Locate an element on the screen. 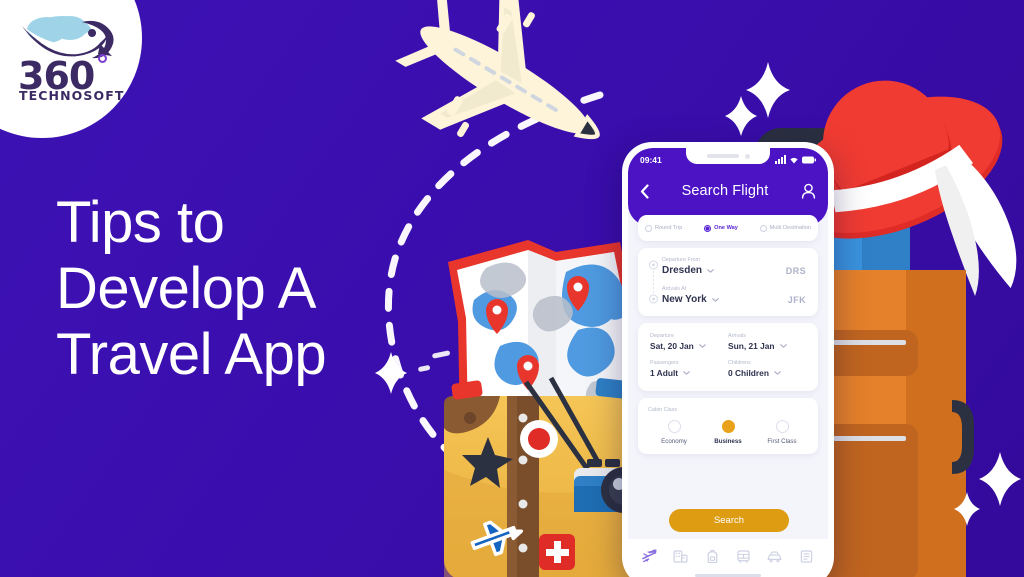 This screenshot has width=1024, height=577. departure-date-field: Departure Sat, 20 Jan is located at coordinates (689, 342).